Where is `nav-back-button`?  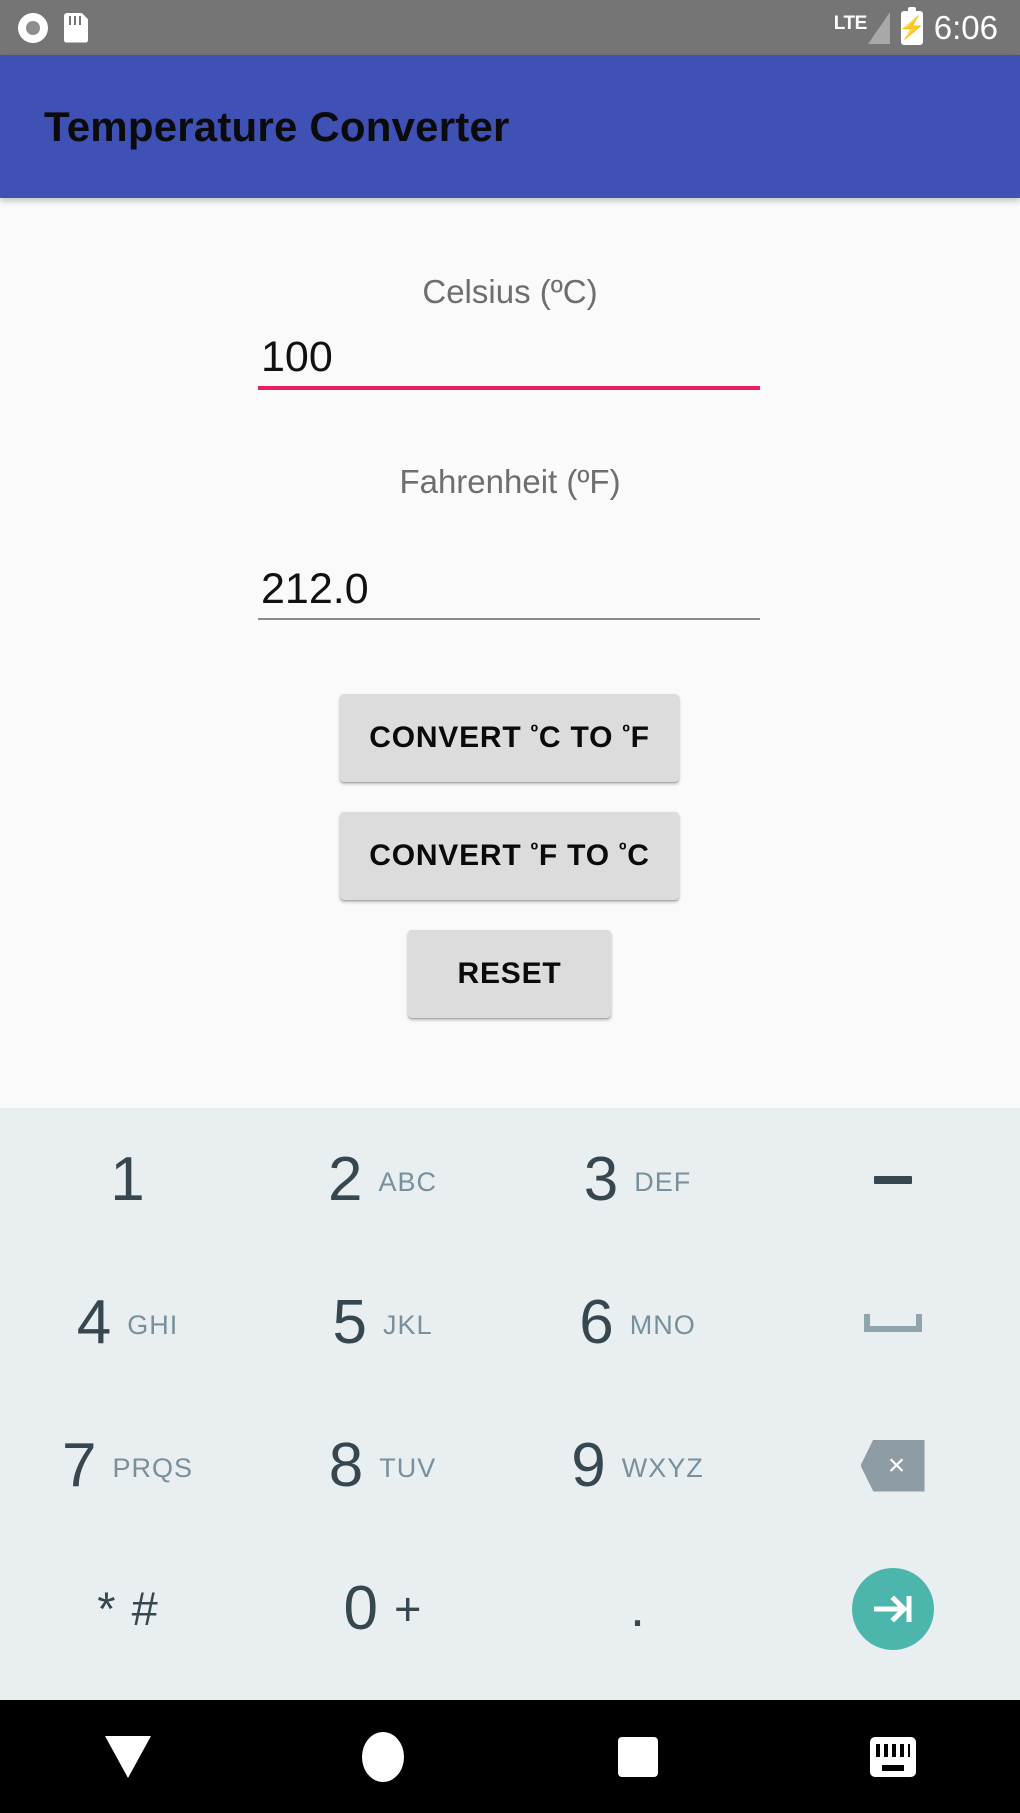 nav-back-button is located at coordinates (127, 1756).